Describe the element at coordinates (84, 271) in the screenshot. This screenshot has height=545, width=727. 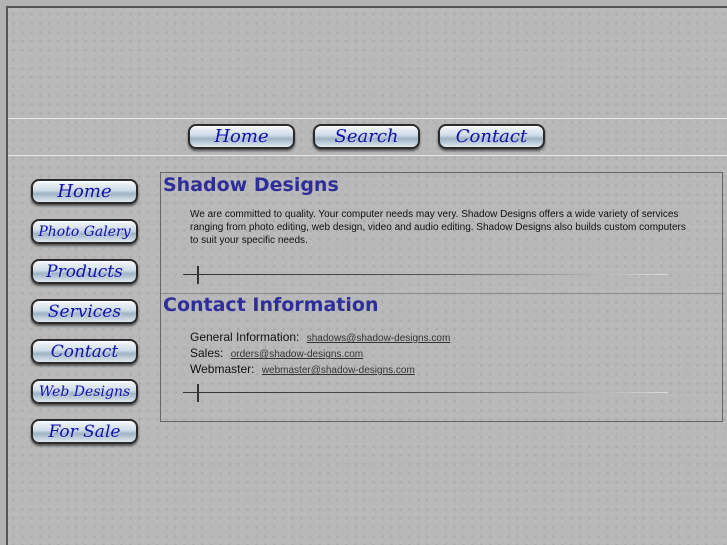
I see `side-nav-products-button: Products` at that location.